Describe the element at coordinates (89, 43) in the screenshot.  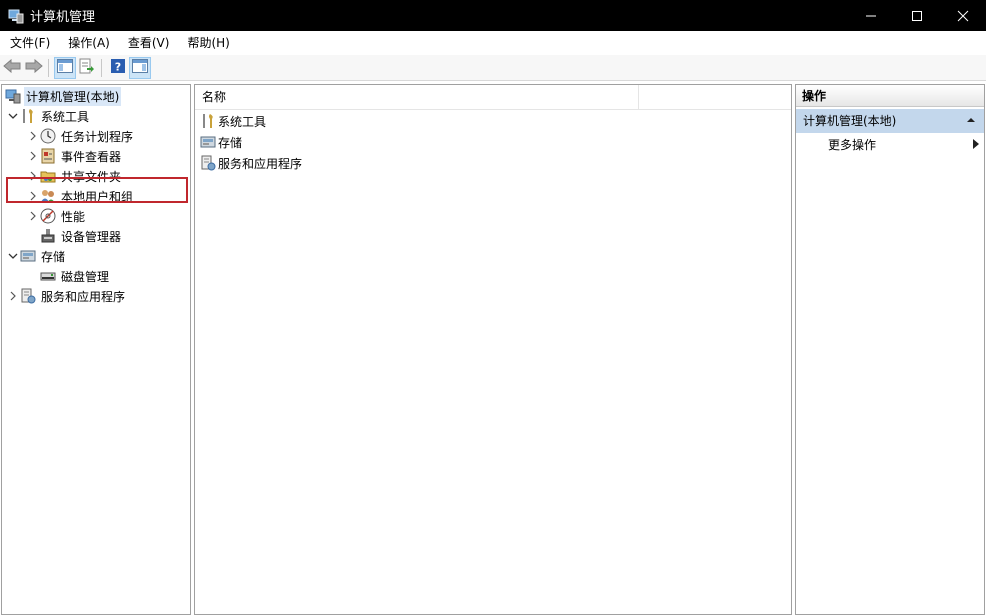
I see `menu-action: 操作(A)` at that location.